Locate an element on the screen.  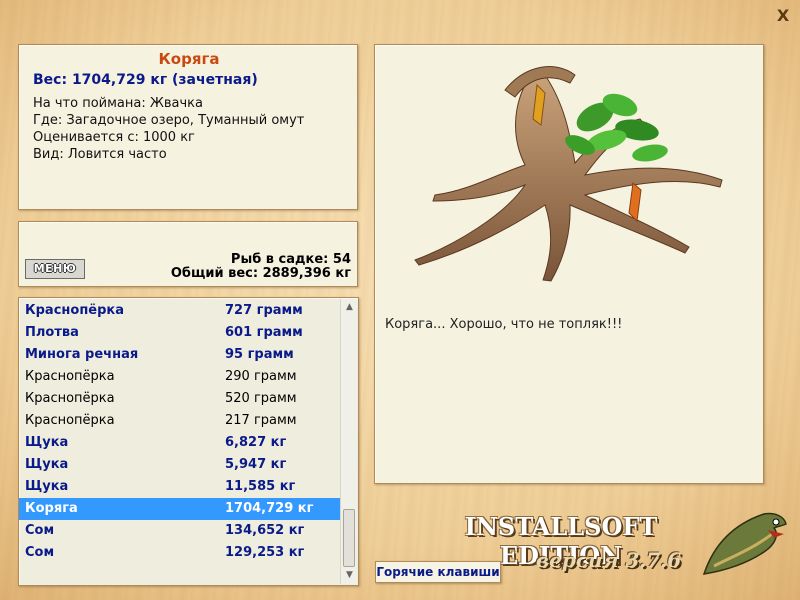
total-weight: Общий вес: 2889,396 кг is located at coordinates (260, 273).